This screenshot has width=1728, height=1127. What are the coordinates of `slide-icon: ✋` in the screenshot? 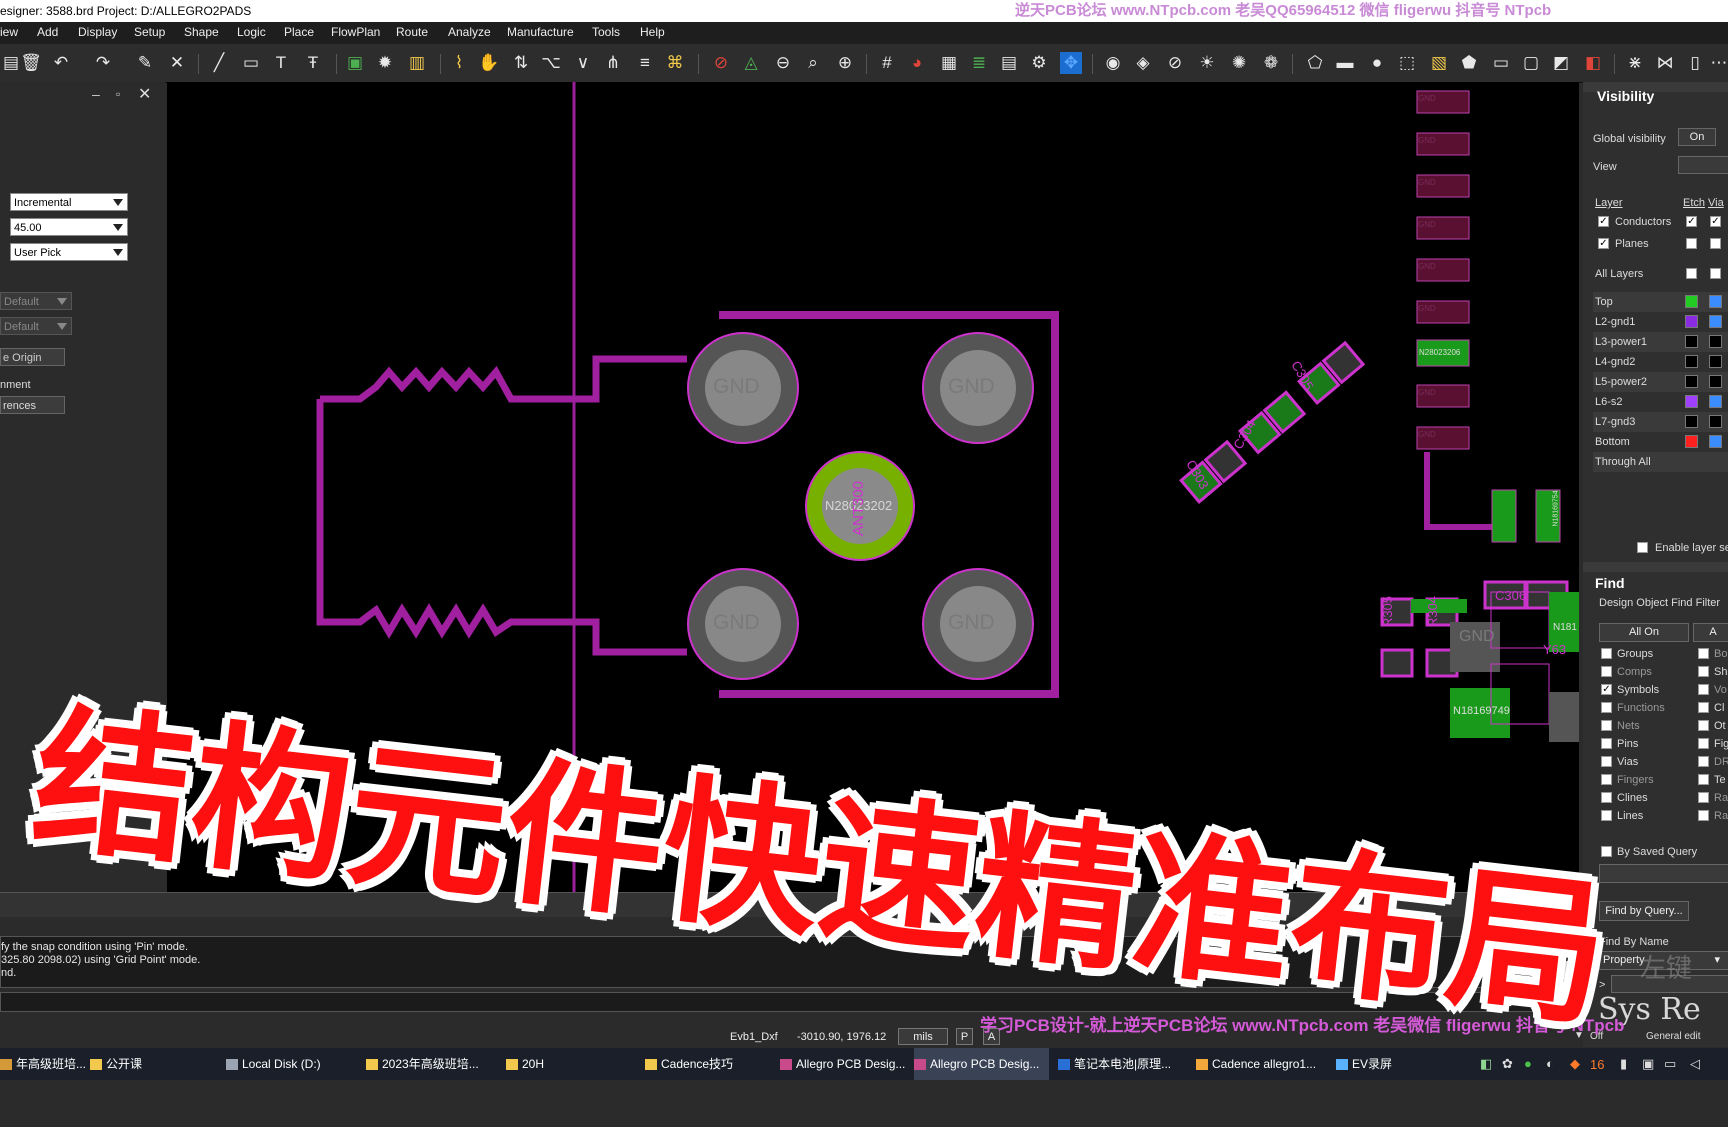 It's located at (489, 63).